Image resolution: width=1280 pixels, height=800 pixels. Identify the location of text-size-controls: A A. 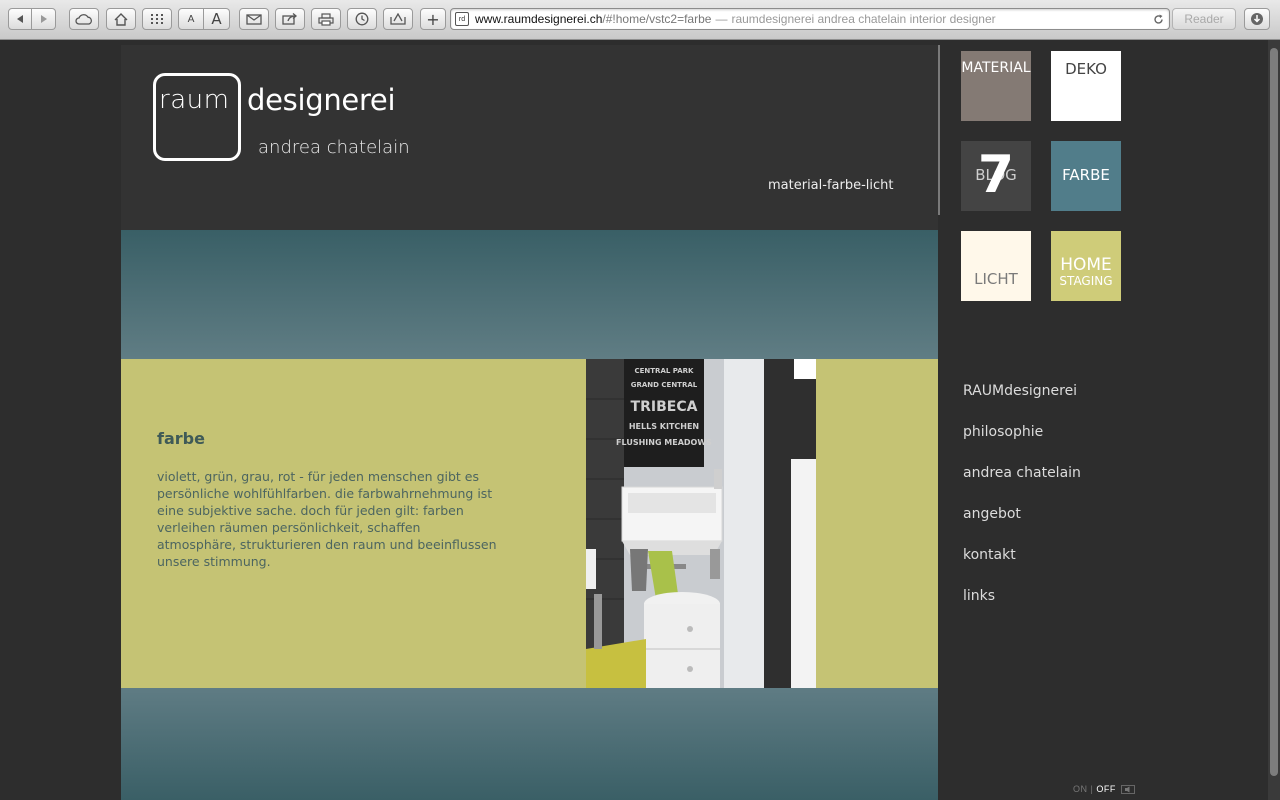
(204, 19).